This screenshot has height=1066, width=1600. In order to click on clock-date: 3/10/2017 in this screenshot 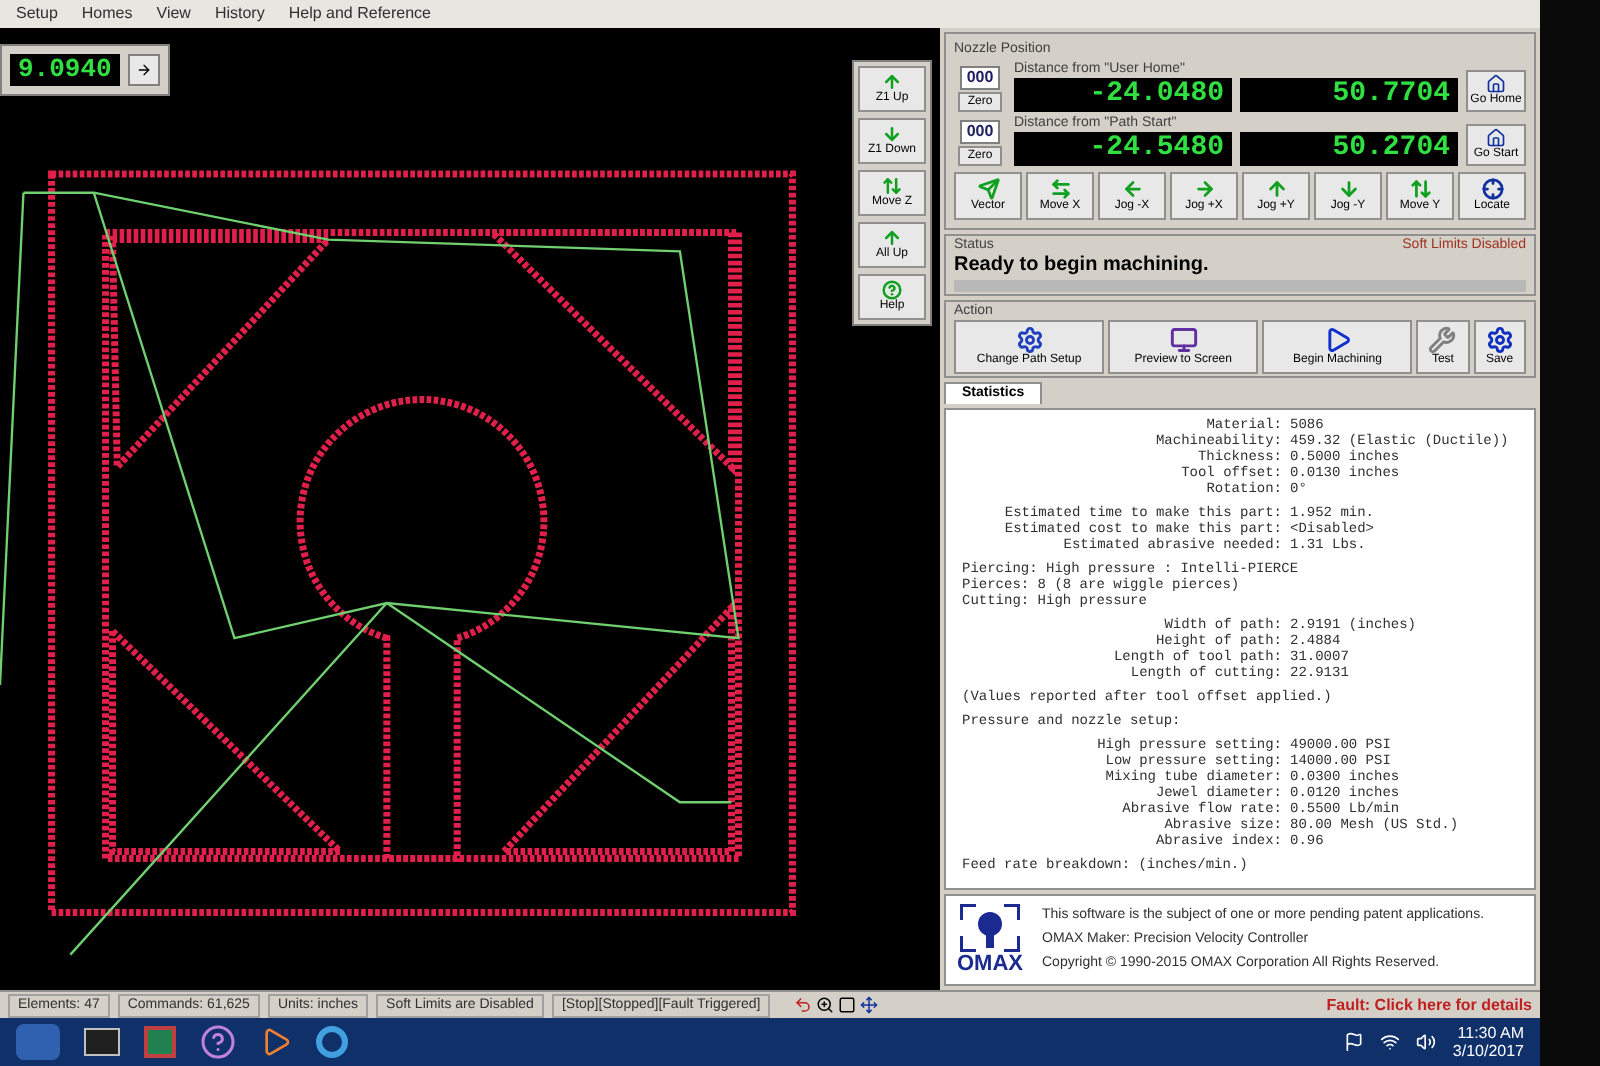, I will do `click(1488, 1051)`.